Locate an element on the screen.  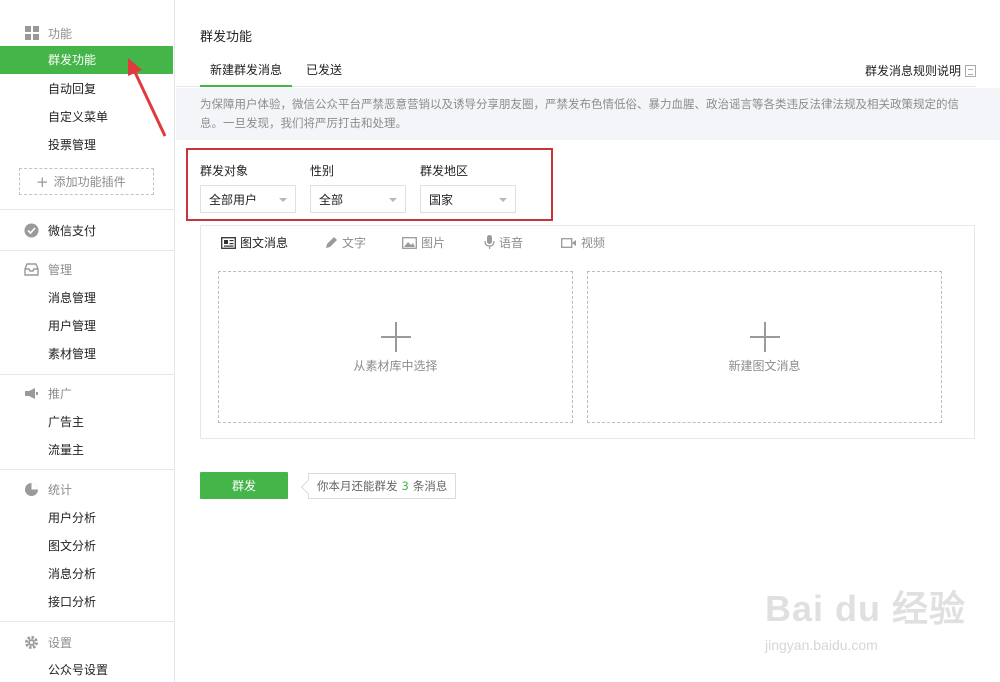
select-value: 国家 is located at coordinates (441, 199).